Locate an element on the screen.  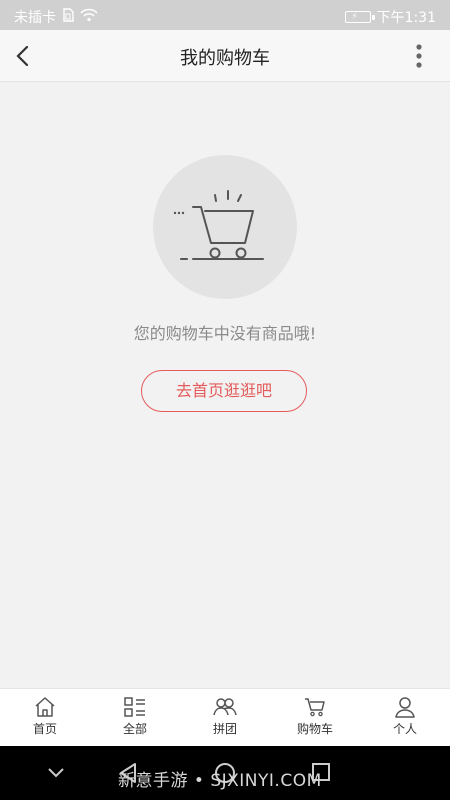
more-vertical-icon is located at coordinates (419, 56).